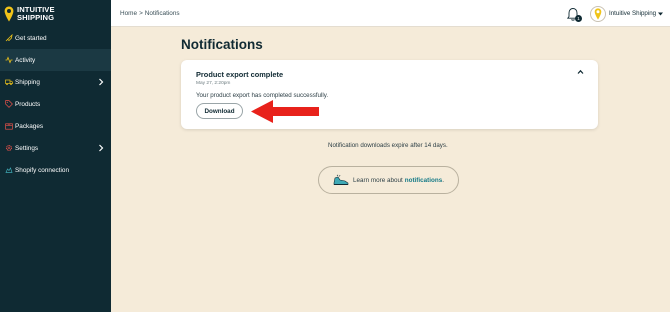 The height and width of the screenshot is (312, 670). Describe the element at coordinates (219, 111) in the screenshot. I see `download-button: Download` at that location.